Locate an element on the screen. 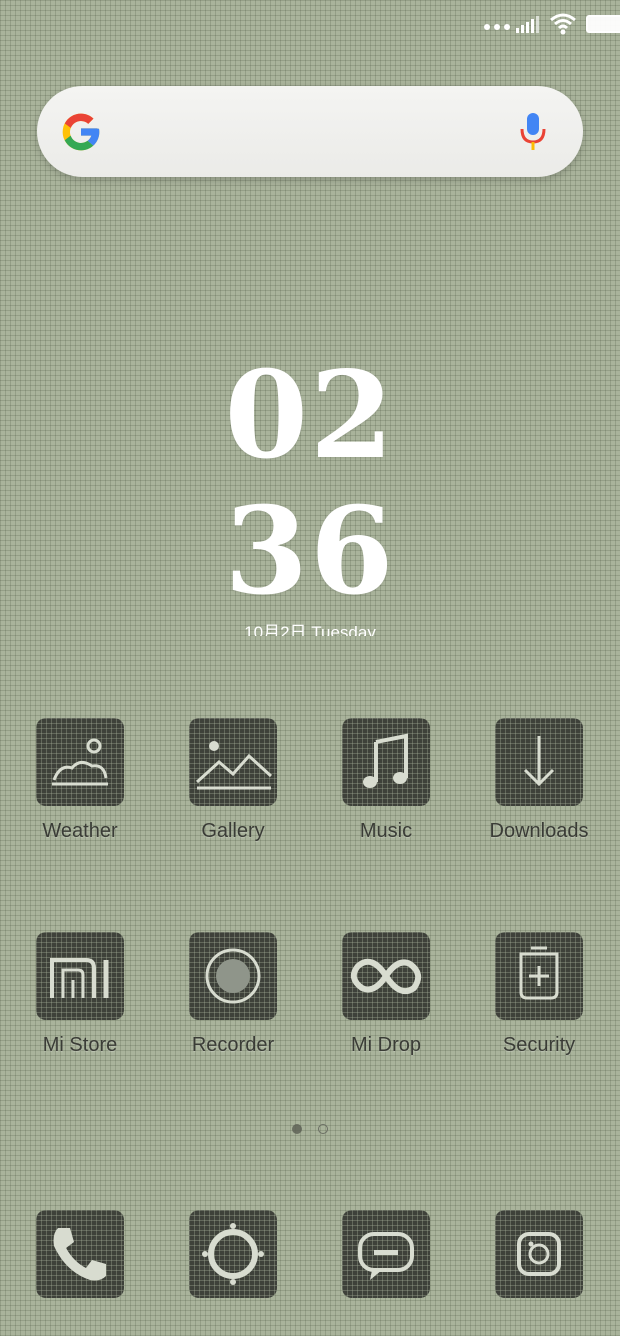 Image resolution: width=620 pixels, height=1336 pixels. browser-icon is located at coordinates (233, 1254).